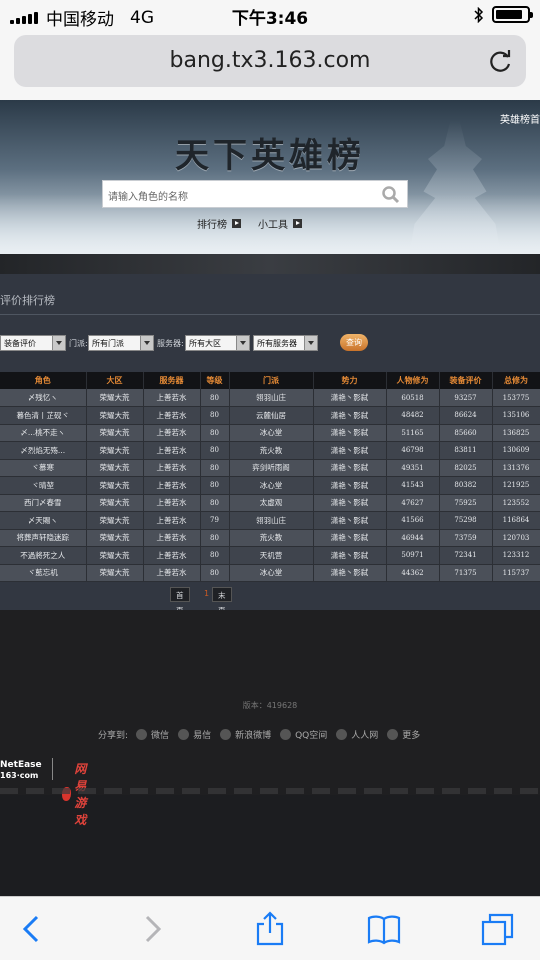 This screenshot has width=540, height=960. I want to click on character-name-cell: 西门〆春雪, so click(43, 503).